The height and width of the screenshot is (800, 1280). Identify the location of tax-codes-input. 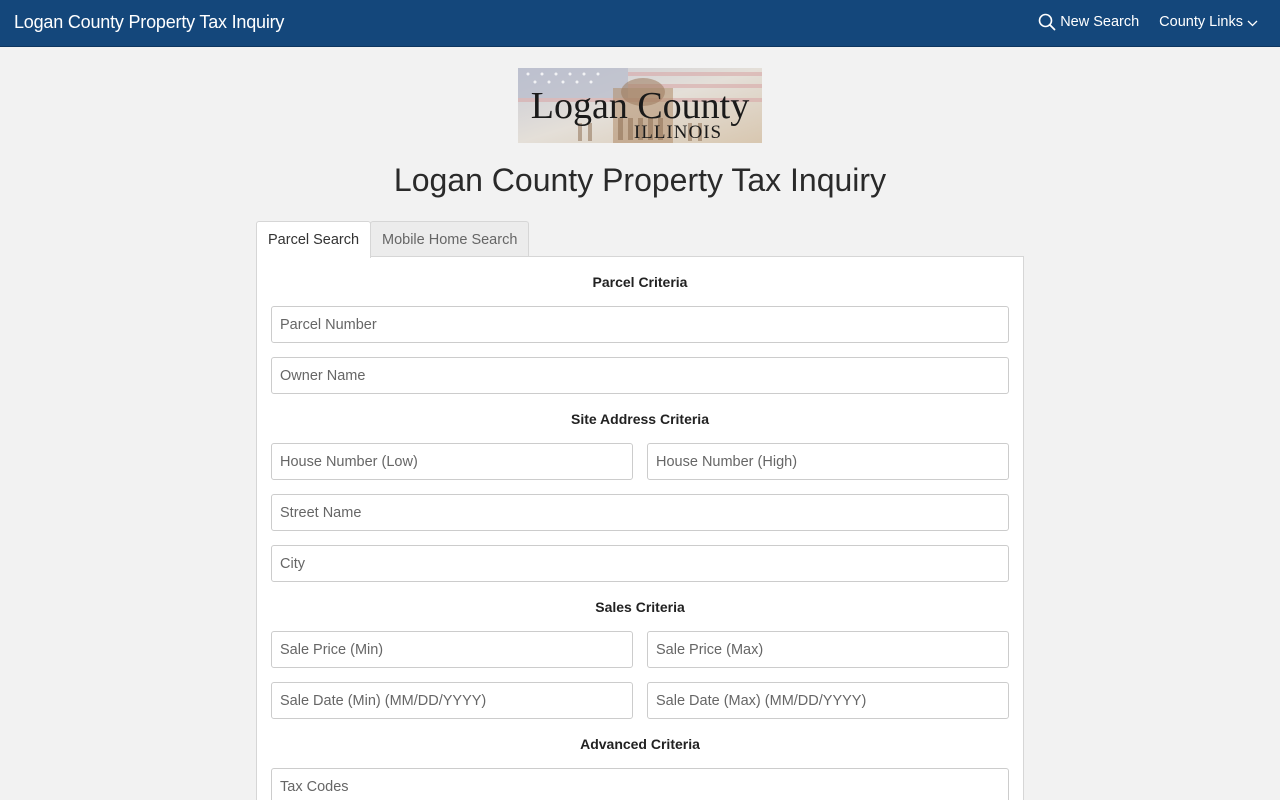
(640, 784).